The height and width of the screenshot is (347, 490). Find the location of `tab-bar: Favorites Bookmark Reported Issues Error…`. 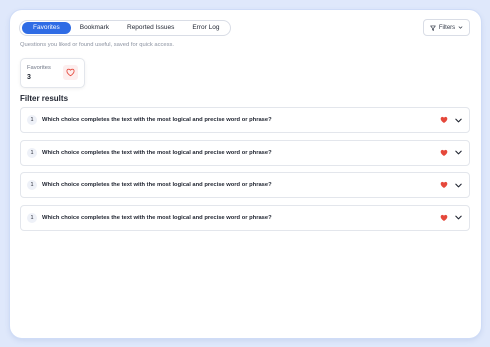

tab-bar: Favorites Bookmark Reported Issues Error… is located at coordinates (125, 28).